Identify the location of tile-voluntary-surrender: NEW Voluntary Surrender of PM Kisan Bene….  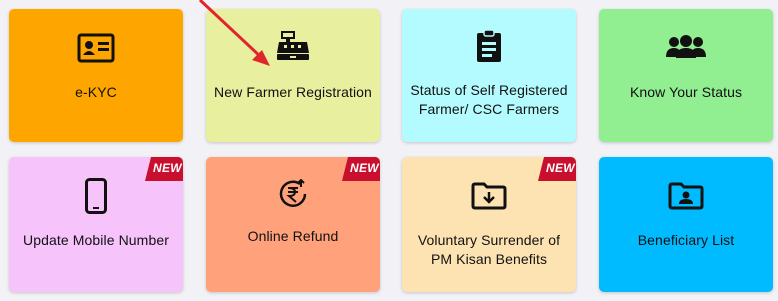
(489, 224).